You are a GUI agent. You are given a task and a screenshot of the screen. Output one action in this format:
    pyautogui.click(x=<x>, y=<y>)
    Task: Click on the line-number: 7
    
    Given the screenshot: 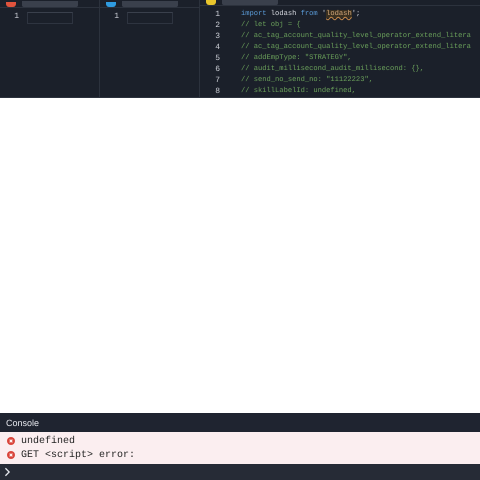 What is the action you would take?
    pyautogui.click(x=217, y=80)
    